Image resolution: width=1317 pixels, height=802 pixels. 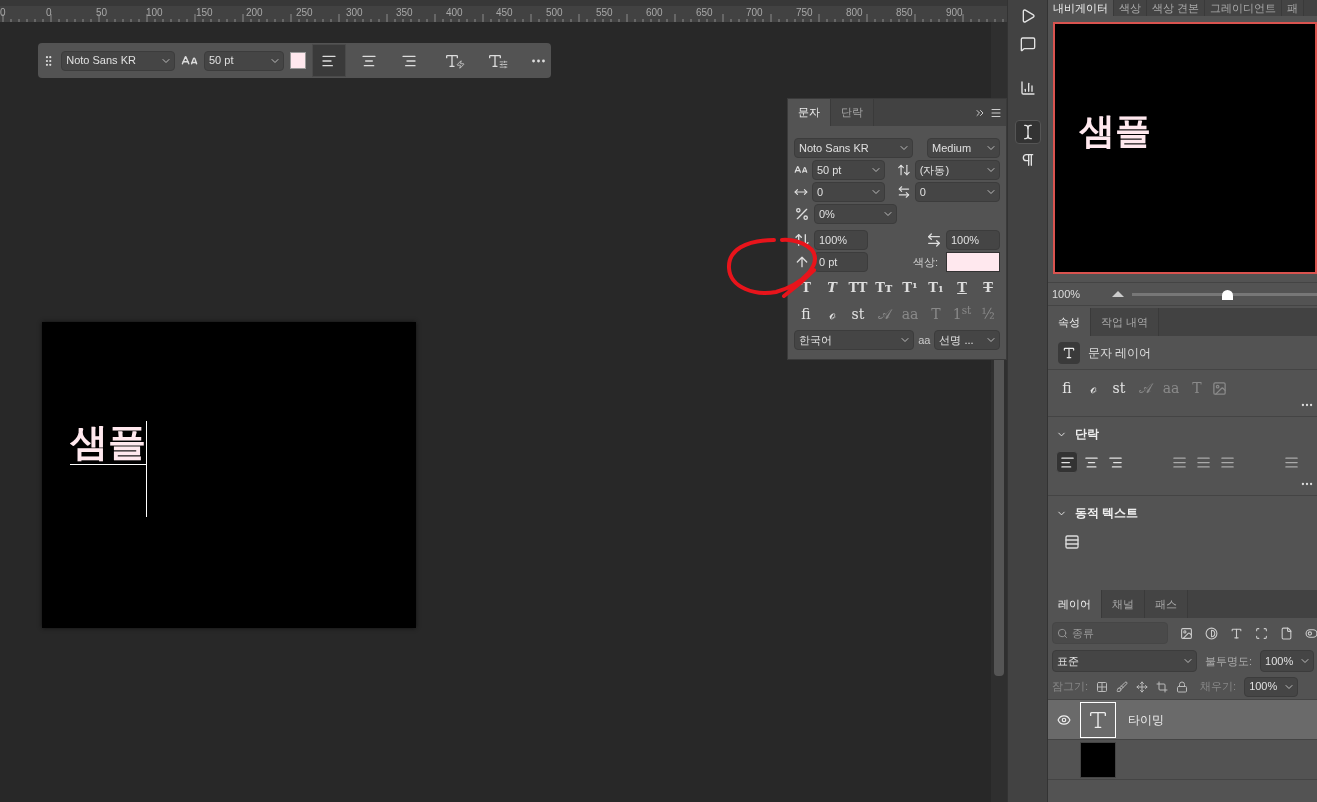 What do you see at coordinates (858, 288) in the screenshot?
I see `type-style-button: TT` at bounding box center [858, 288].